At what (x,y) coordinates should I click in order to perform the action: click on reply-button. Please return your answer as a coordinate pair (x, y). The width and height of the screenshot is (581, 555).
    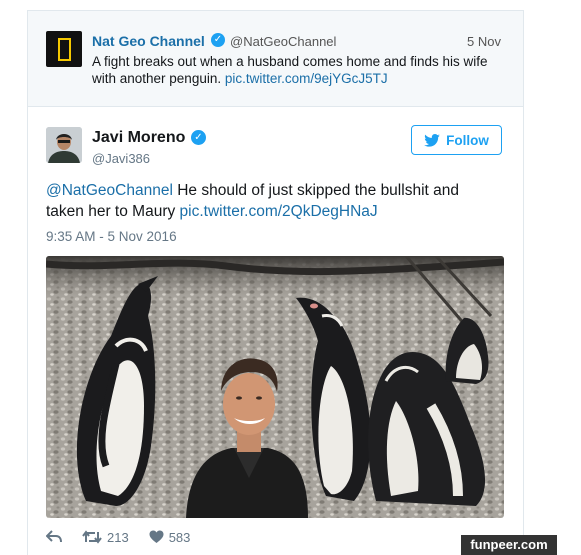
    Looking at the image, I should click on (54, 537).